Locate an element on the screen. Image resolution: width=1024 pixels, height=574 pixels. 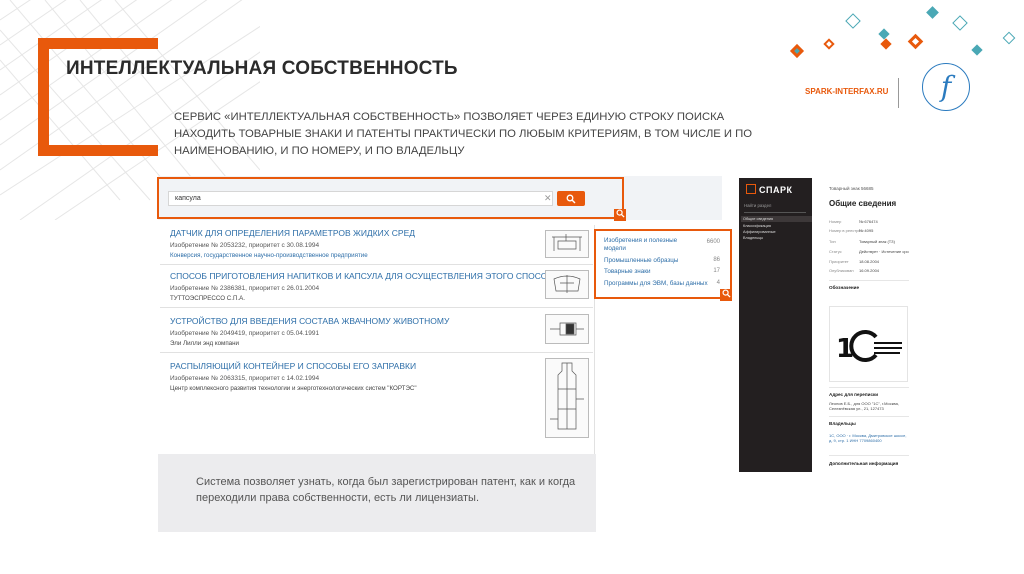
field-value: Товарный знак (ТЗ) is located at coordinates (877, 241).